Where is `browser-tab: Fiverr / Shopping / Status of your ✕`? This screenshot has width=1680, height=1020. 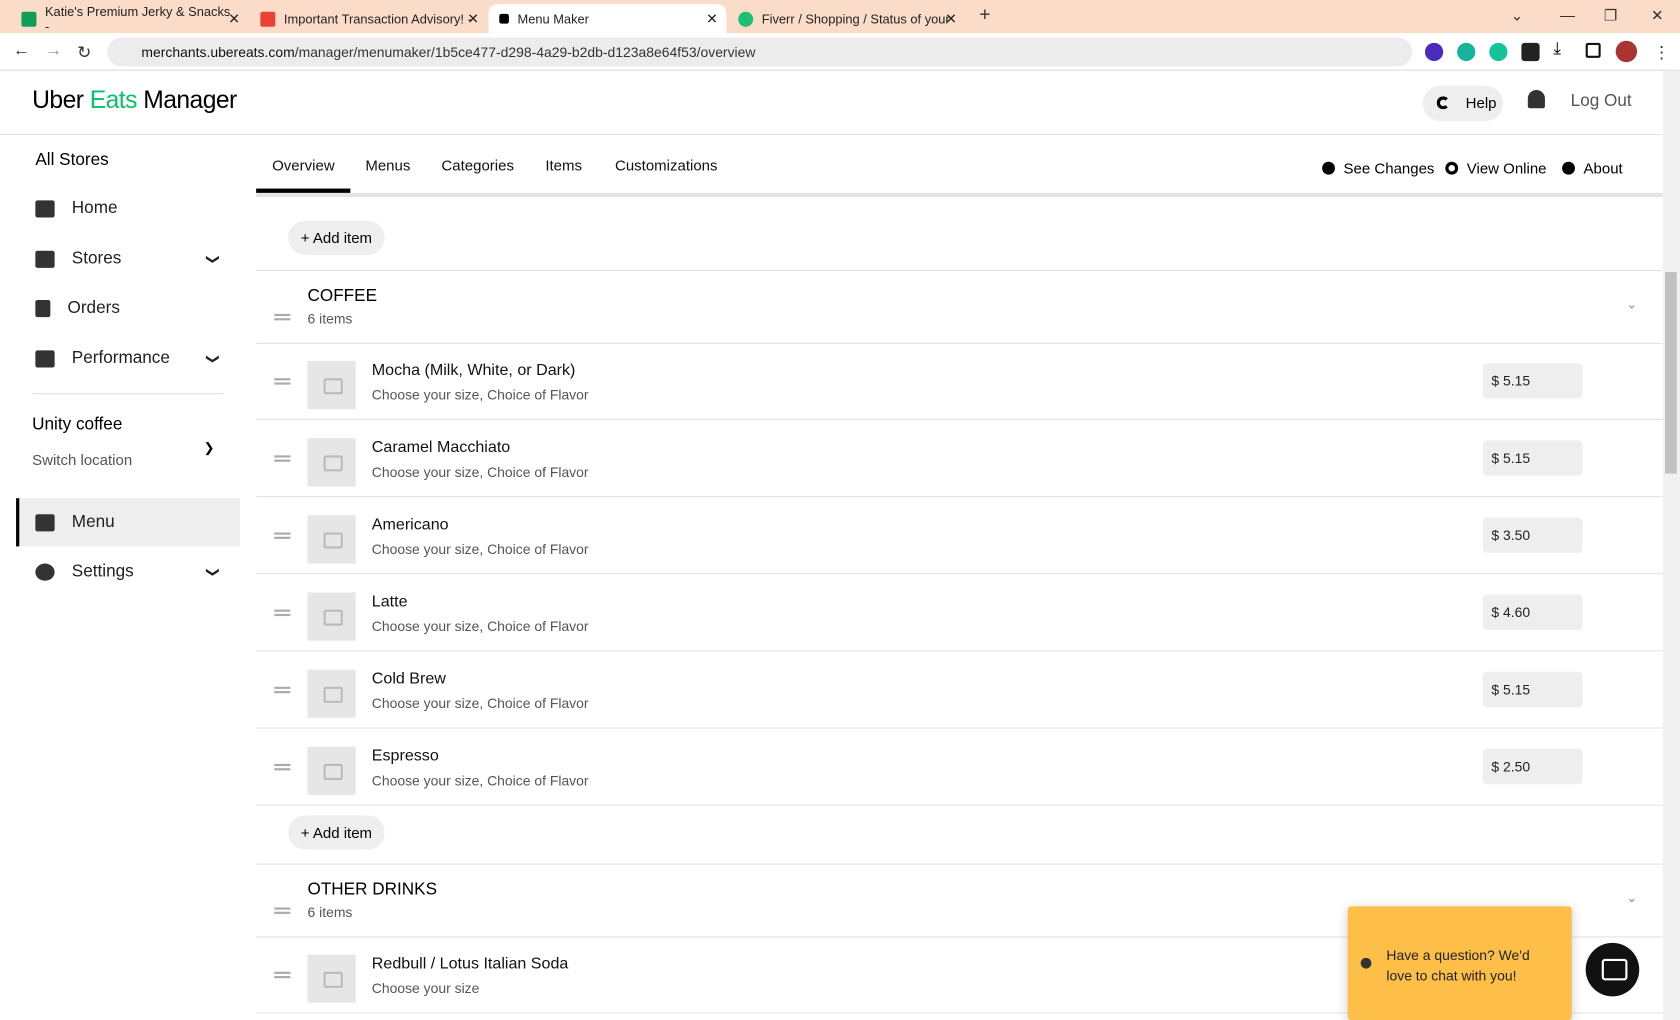 browser-tab: Fiverr / Shopping / Status of your ✕ is located at coordinates (846, 18).